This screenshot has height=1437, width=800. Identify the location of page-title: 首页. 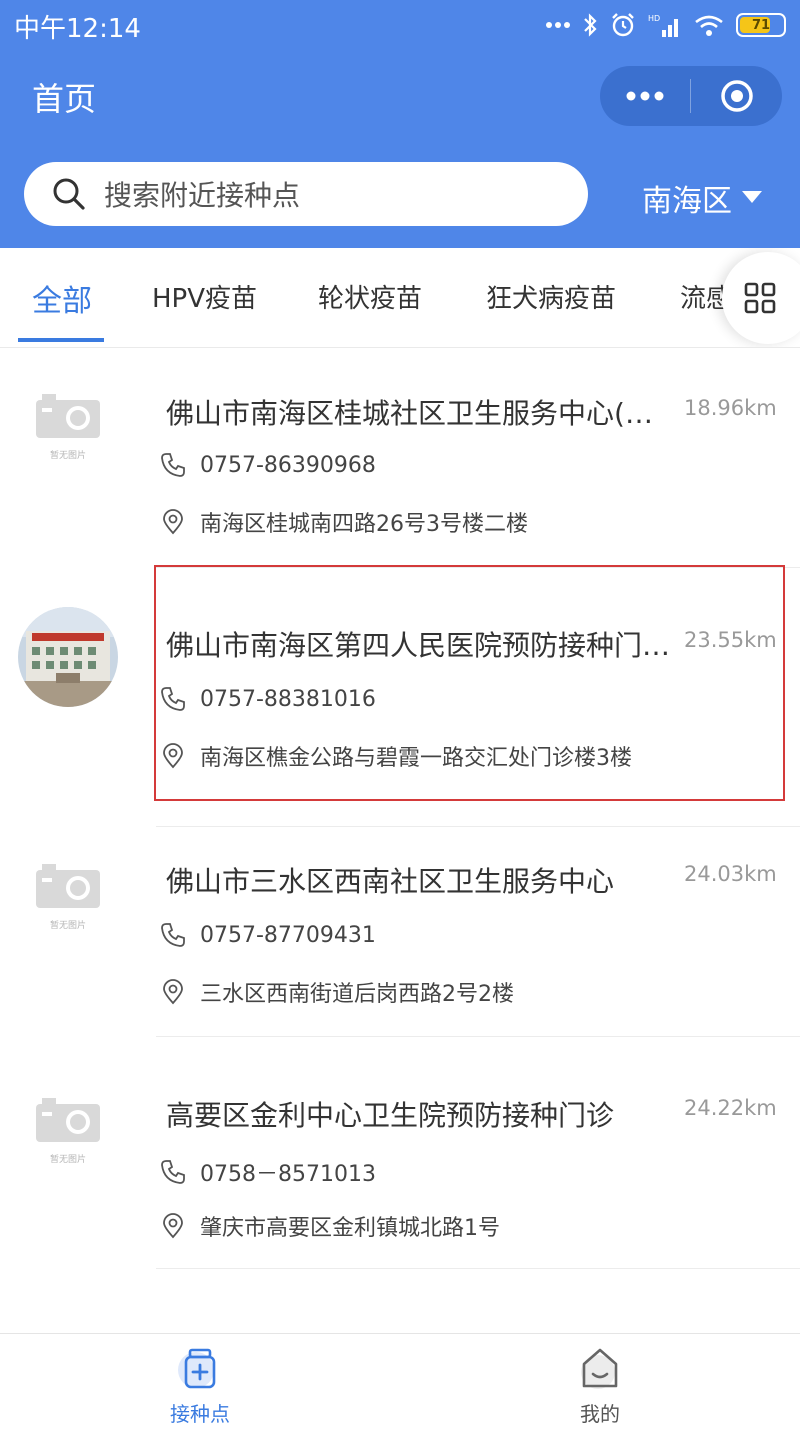
(64, 99).